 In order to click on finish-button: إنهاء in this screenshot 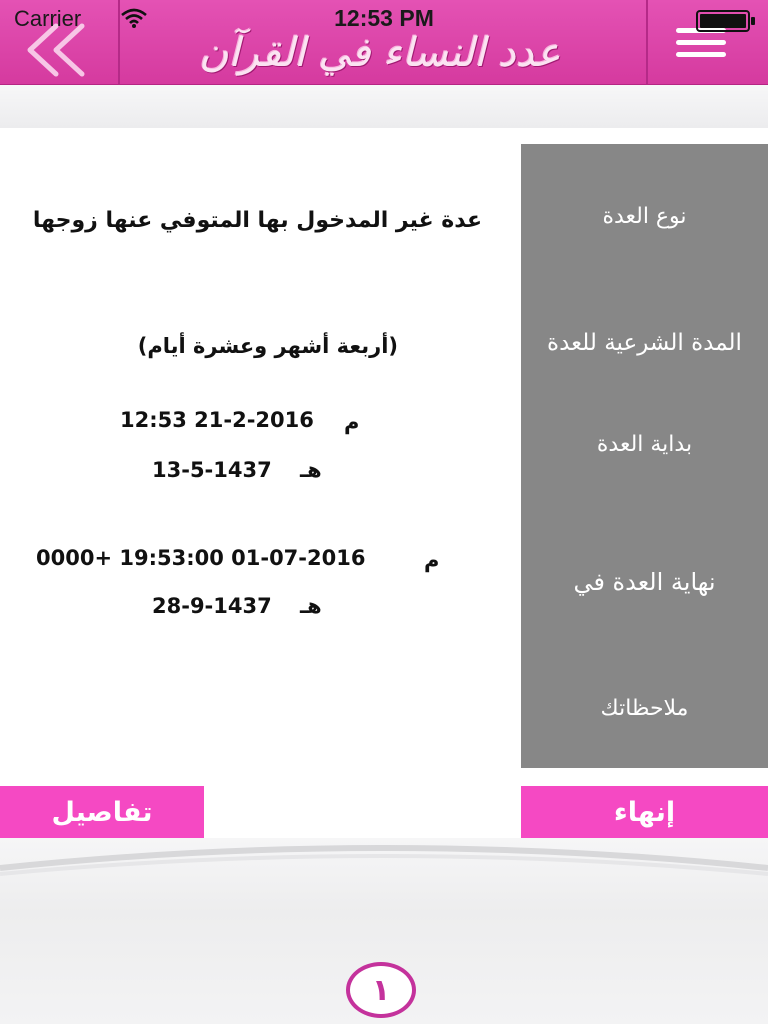, I will do `click(644, 812)`.